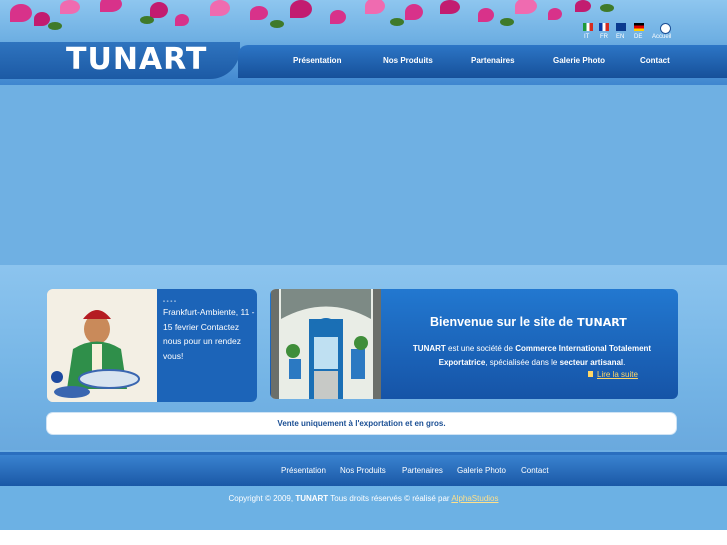 This screenshot has height=545, width=727. Describe the element at coordinates (363, 537) in the screenshot. I see `page-bottom` at that location.